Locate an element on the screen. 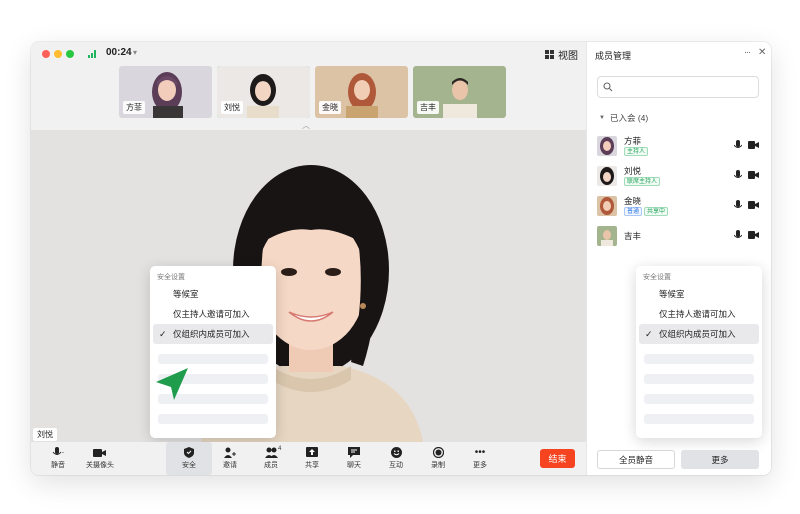 This screenshot has width=800, height=514. chevron-down-icon: ▾ is located at coordinates (135, 52).